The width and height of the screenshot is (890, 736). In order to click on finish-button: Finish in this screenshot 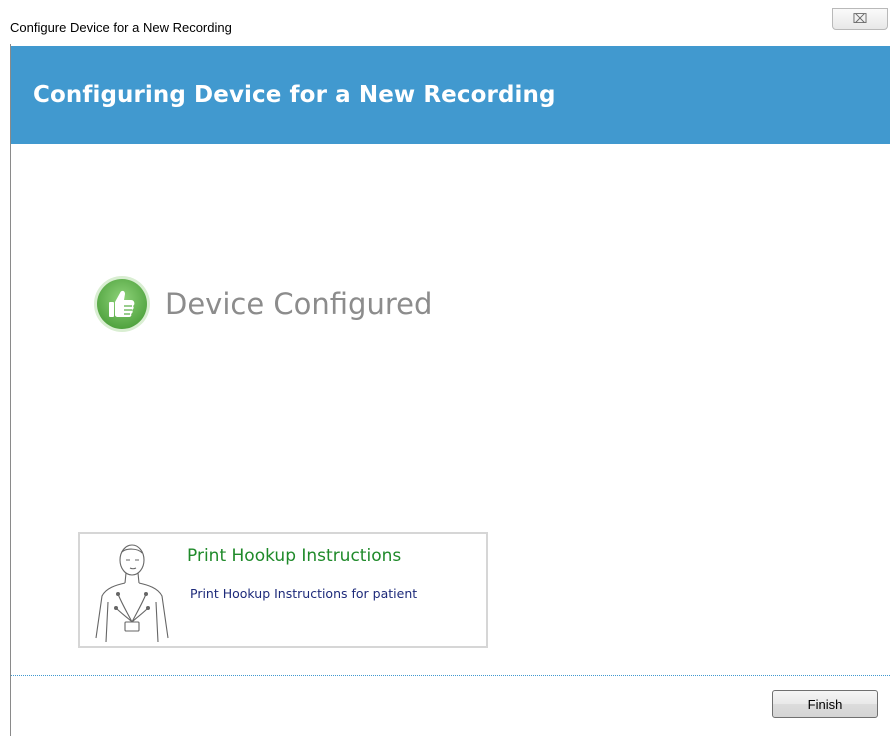, I will do `click(825, 704)`.